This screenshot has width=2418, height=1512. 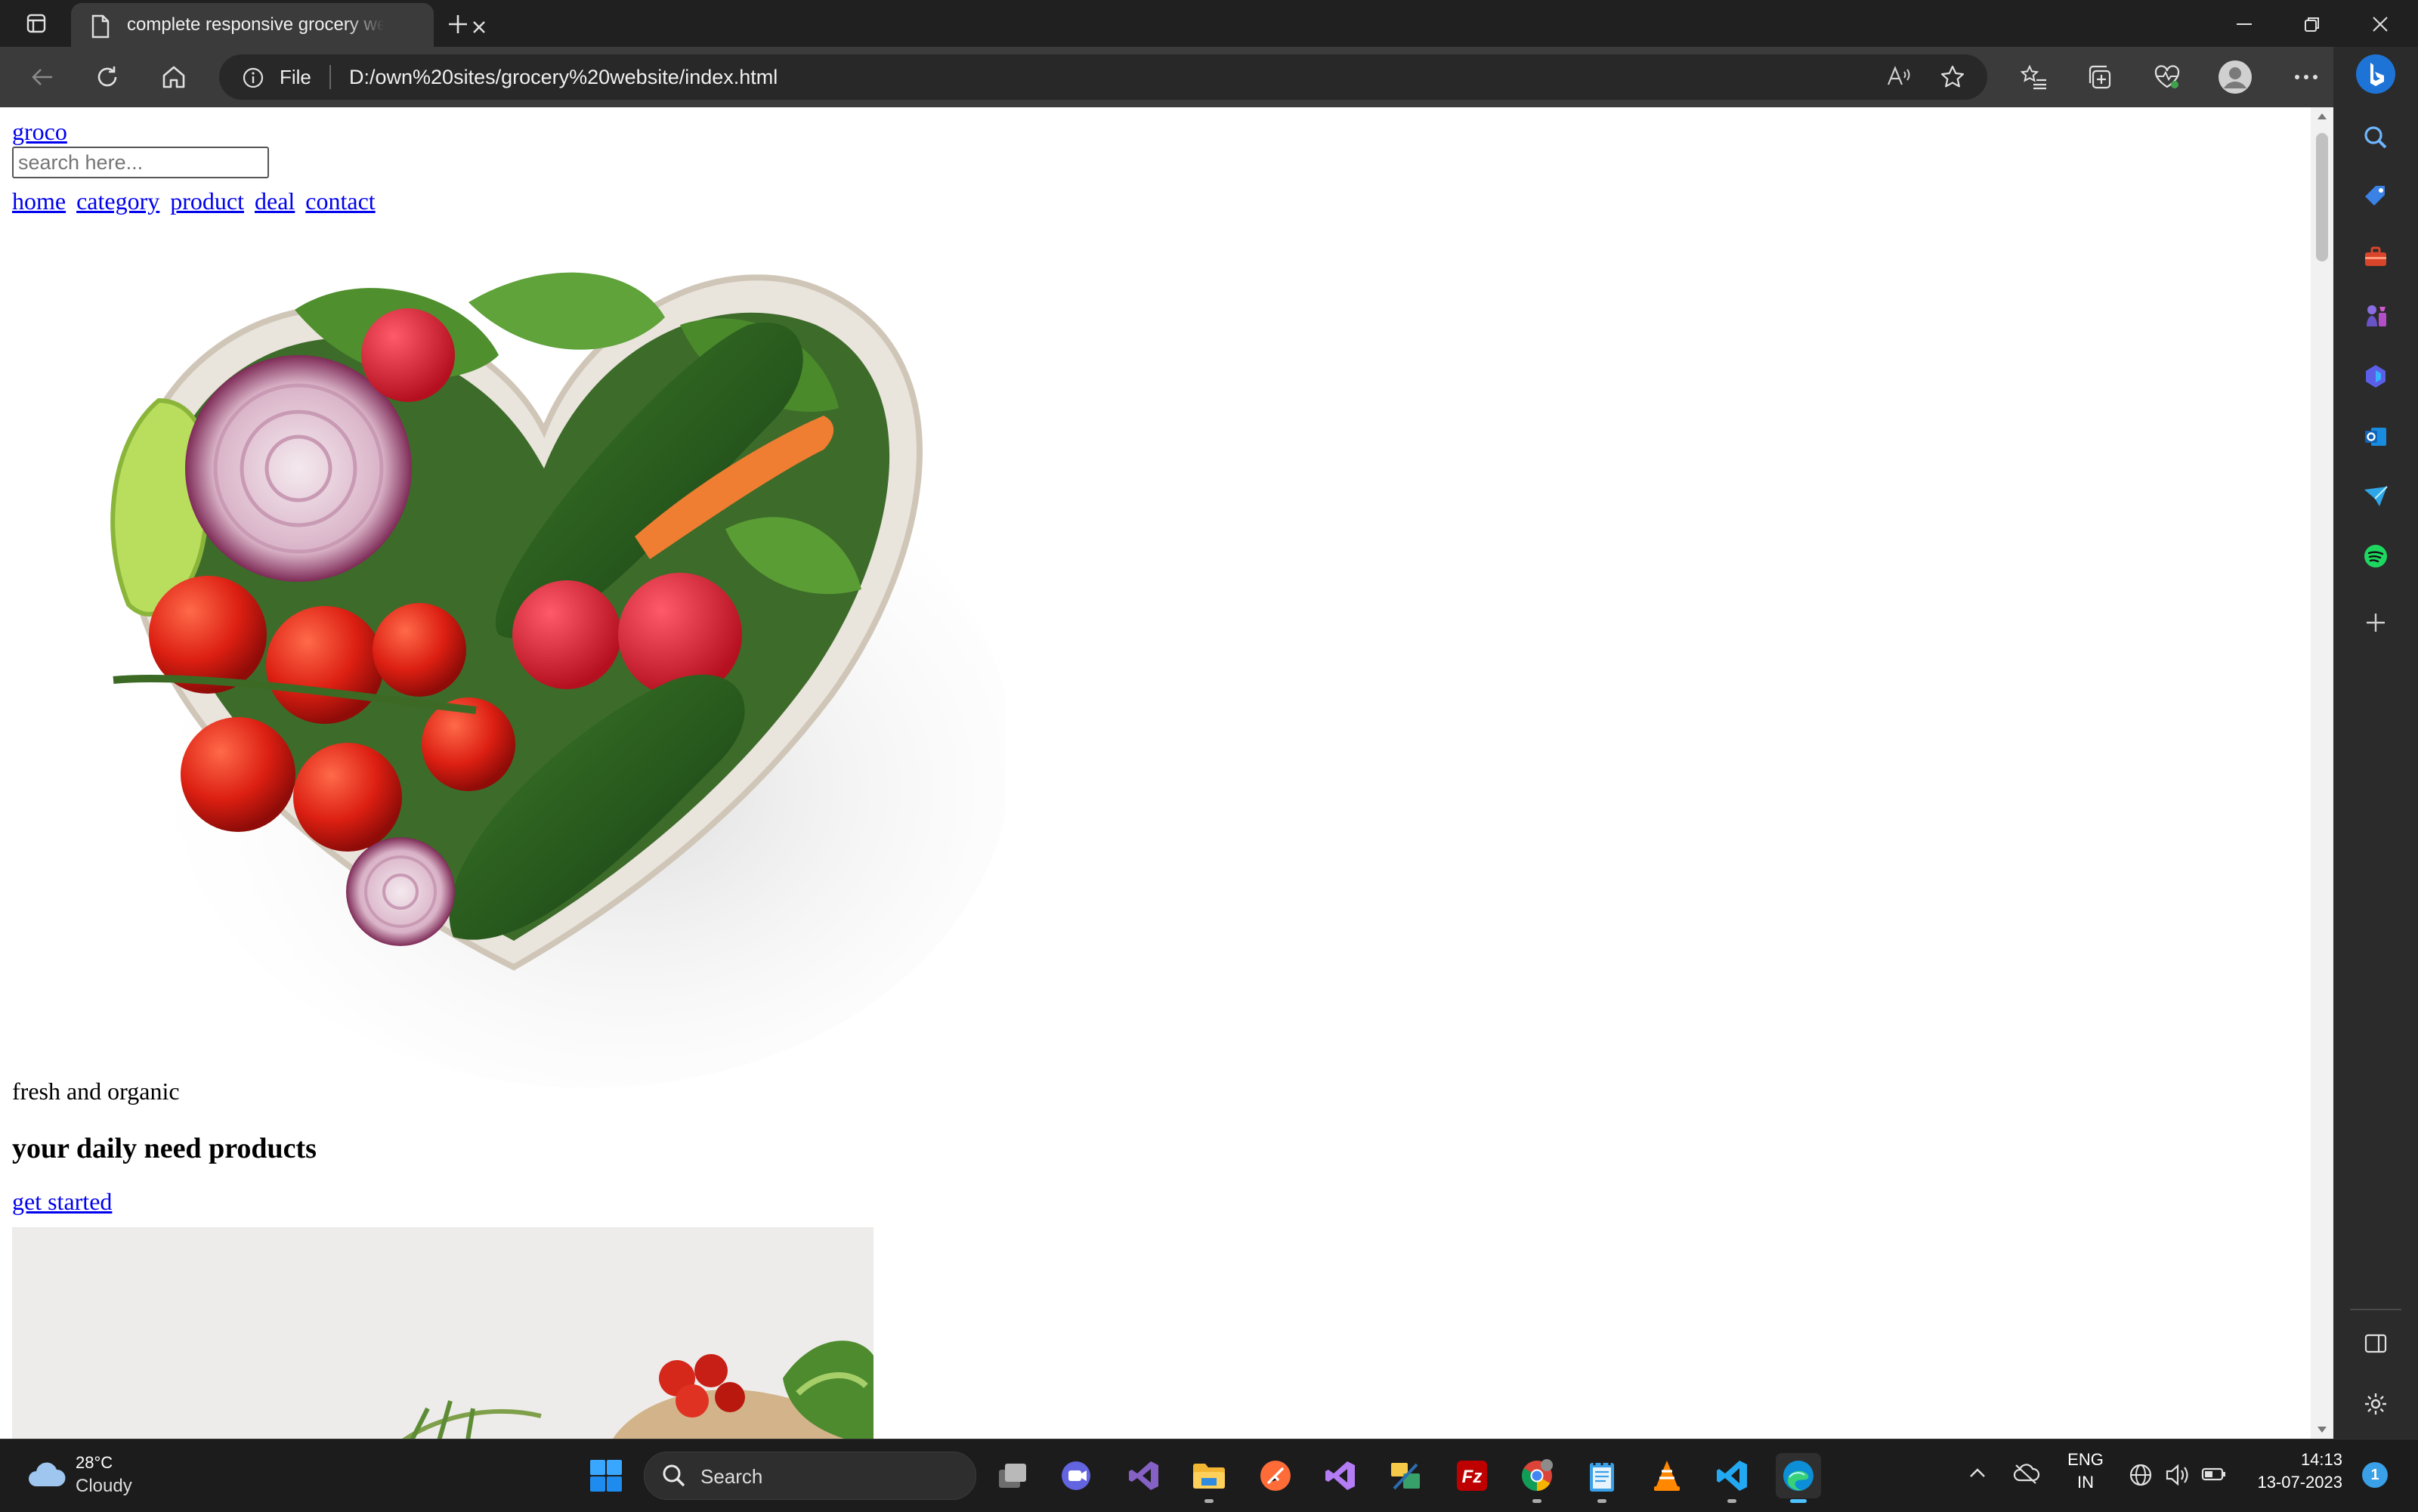 What do you see at coordinates (42, 77) in the screenshot?
I see `back-button` at bounding box center [42, 77].